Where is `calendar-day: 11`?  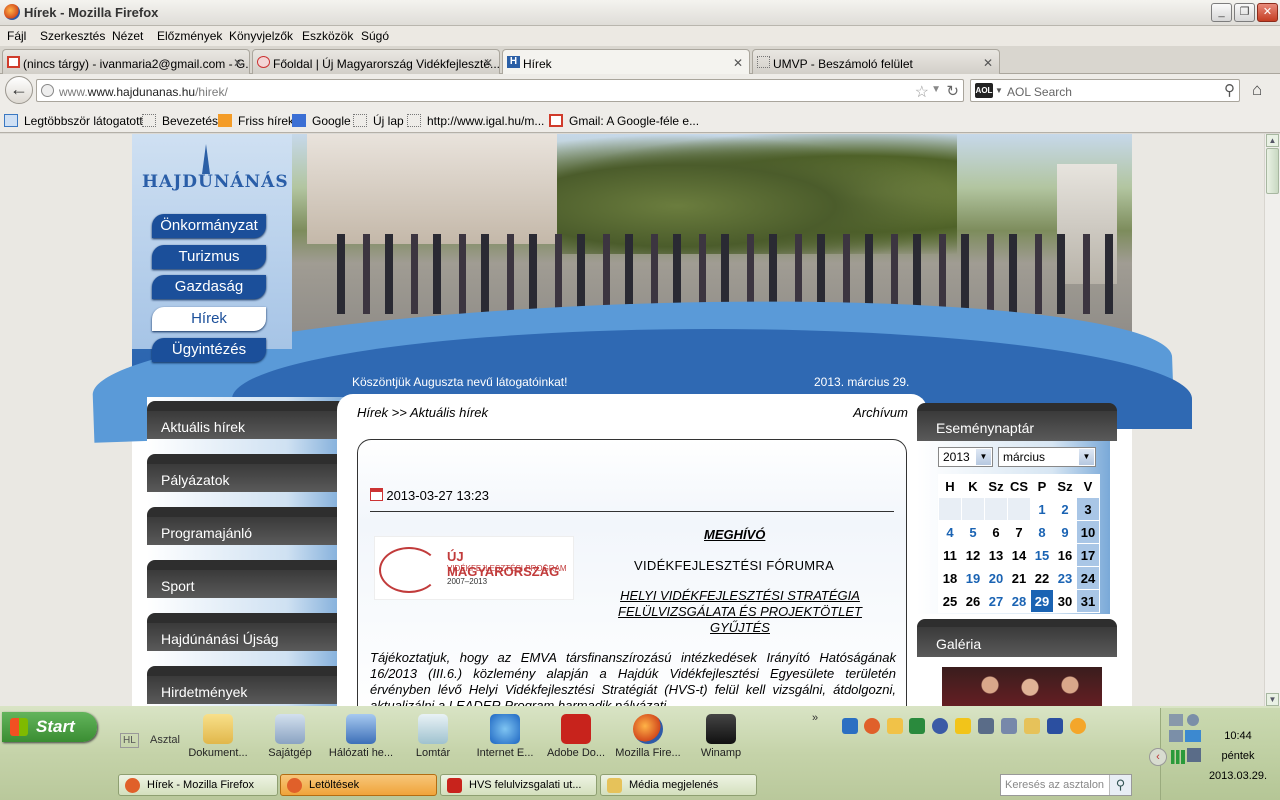
calendar-day: 11 is located at coordinates (950, 555).